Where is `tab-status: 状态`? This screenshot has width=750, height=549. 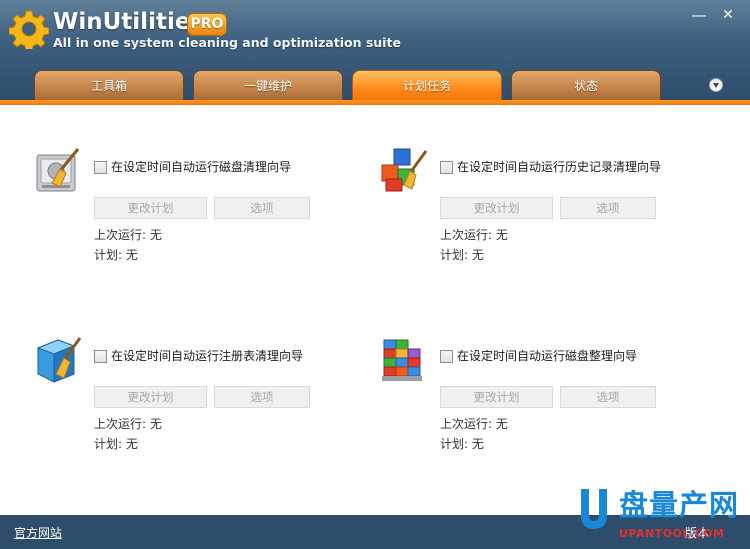
tab-status: 状态 is located at coordinates (586, 85).